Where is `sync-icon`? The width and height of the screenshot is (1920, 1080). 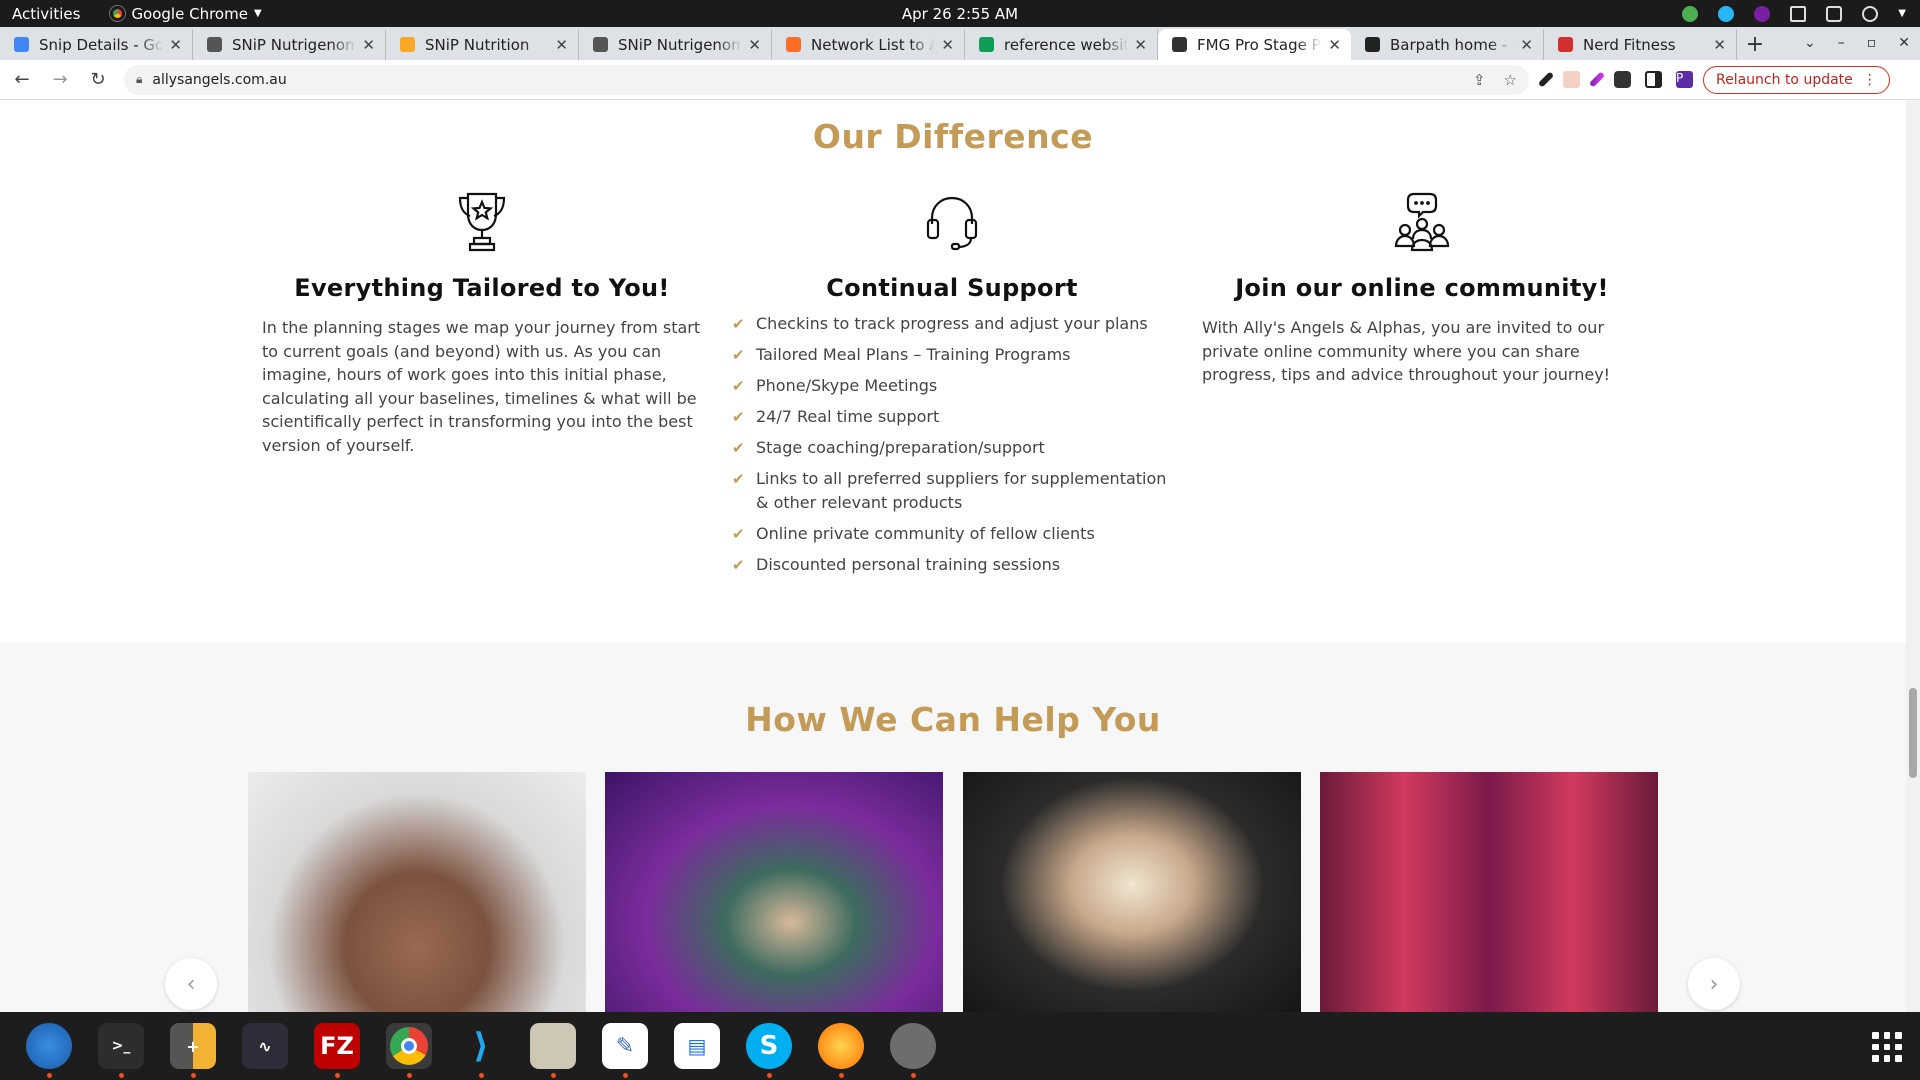 sync-icon is located at coordinates (1726, 13).